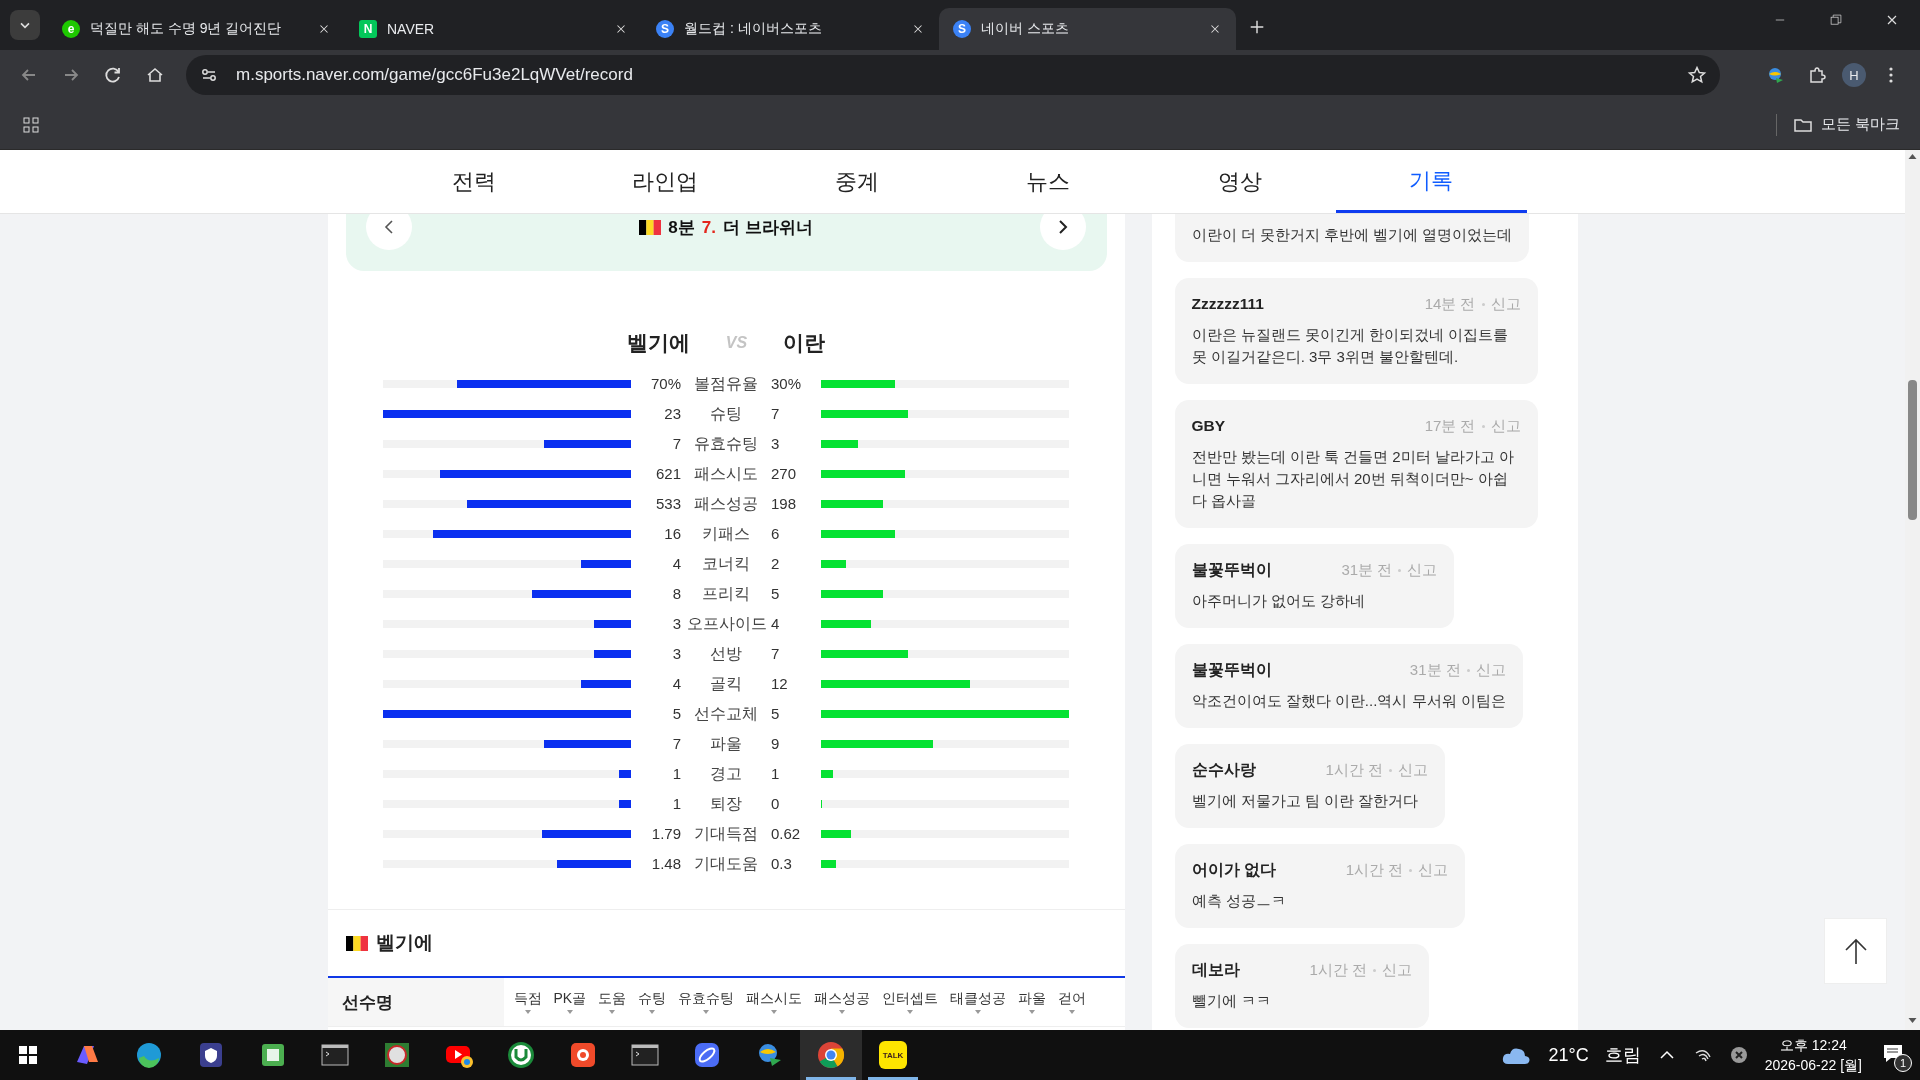 The image size is (1920, 1080). Describe the element at coordinates (1208, 426) in the screenshot. I see `comment-author: GBY` at that location.